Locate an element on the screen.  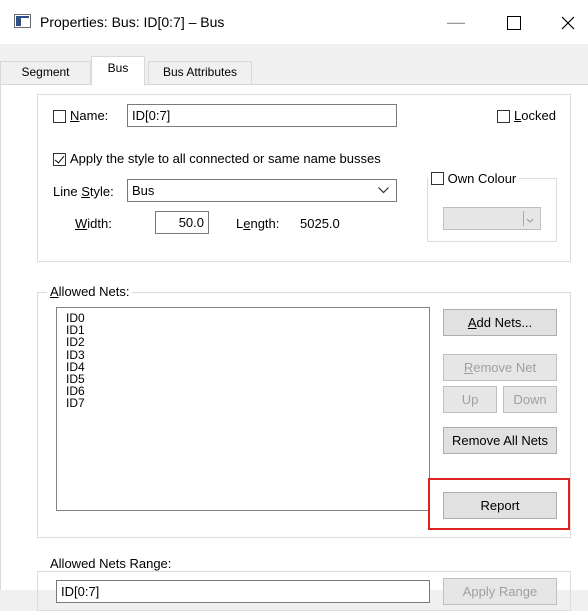
maximize-icon is located at coordinates (514, 23).